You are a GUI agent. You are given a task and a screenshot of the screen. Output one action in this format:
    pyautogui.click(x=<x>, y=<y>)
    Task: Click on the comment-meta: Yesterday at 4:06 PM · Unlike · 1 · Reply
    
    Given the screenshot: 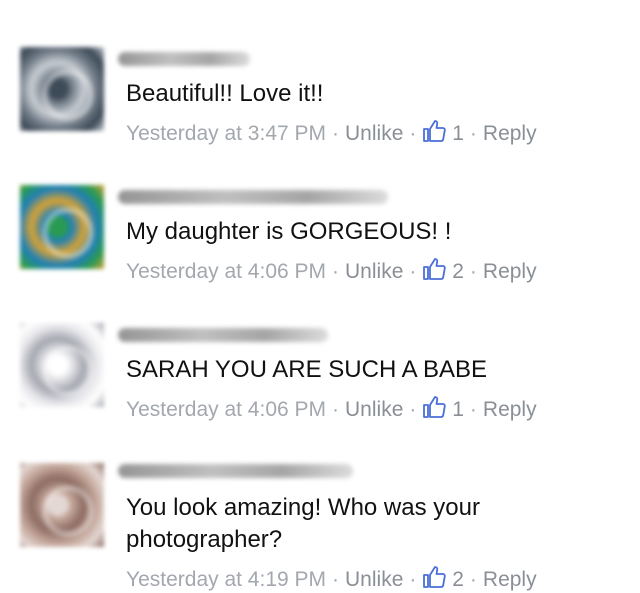 What is the action you would take?
    pyautogui.click(x=331, y=409)
    